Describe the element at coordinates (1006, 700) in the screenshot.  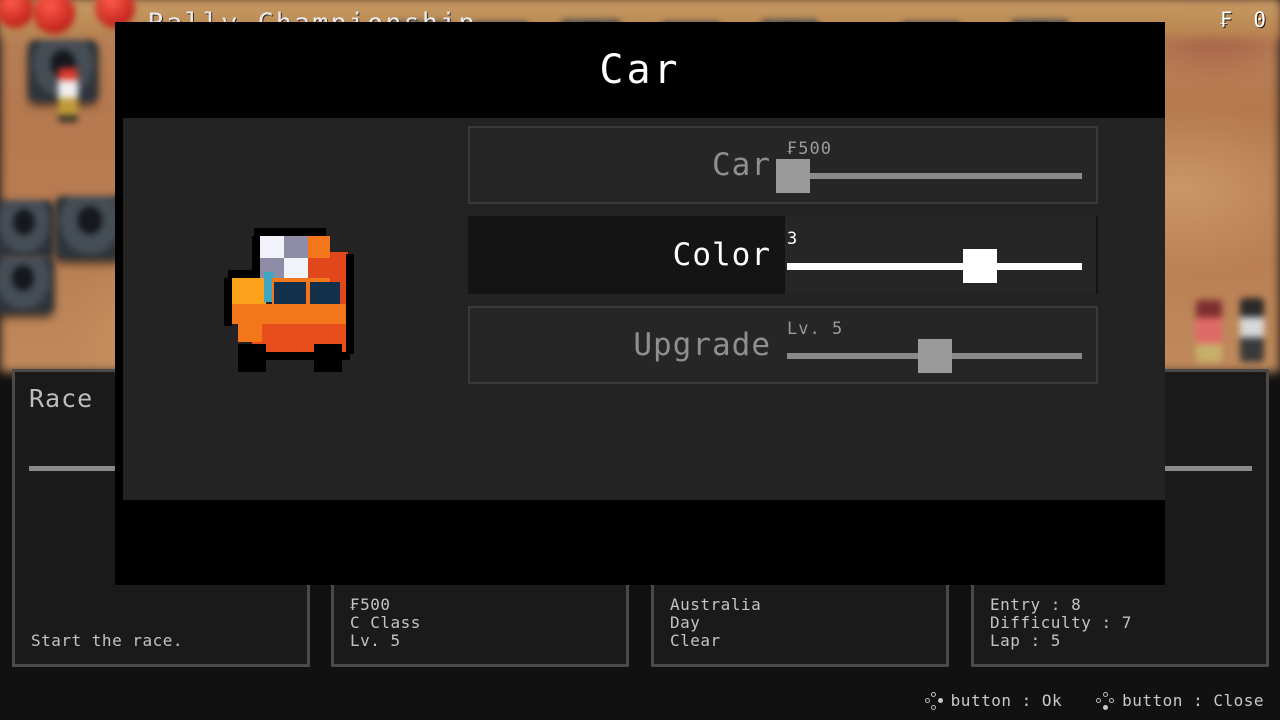
I see `hint-label: button : Ok` at that location.